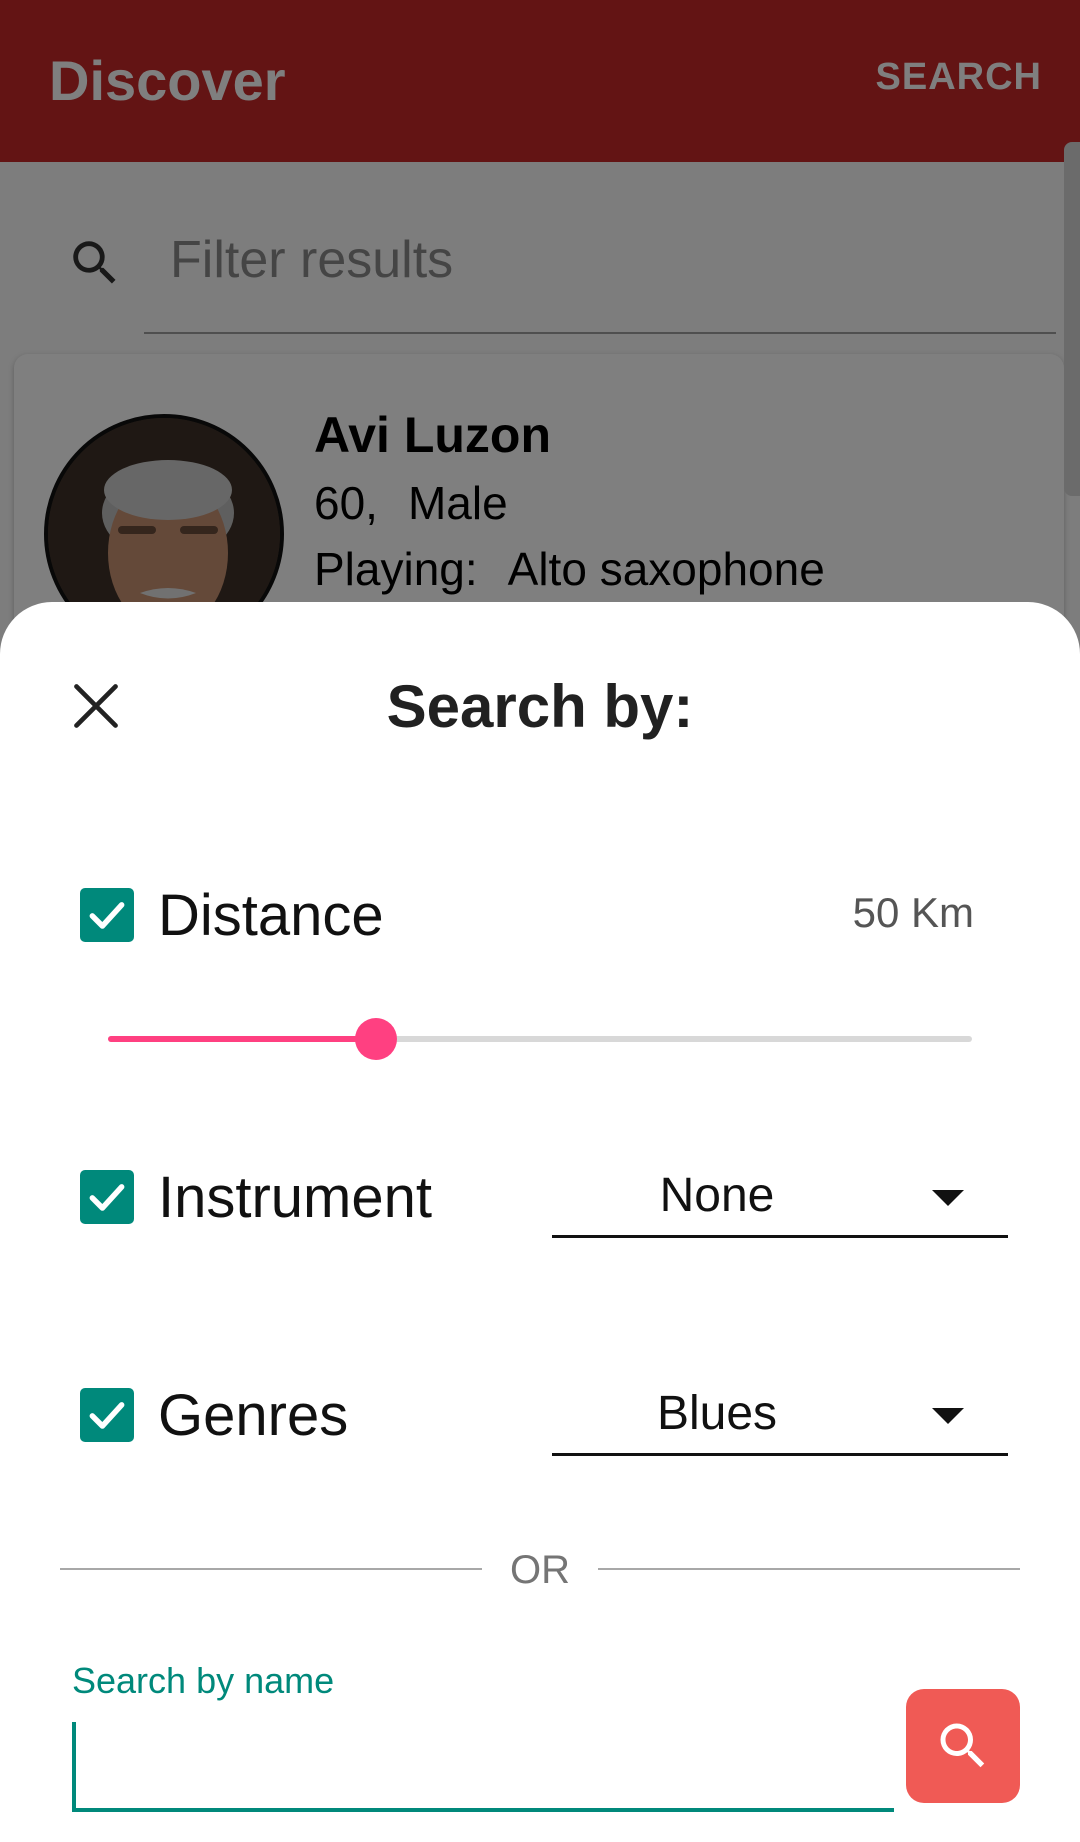 The image size is (1080, 1842). I want to click on search-by-name-label: Search by name, so click(203, 1680).